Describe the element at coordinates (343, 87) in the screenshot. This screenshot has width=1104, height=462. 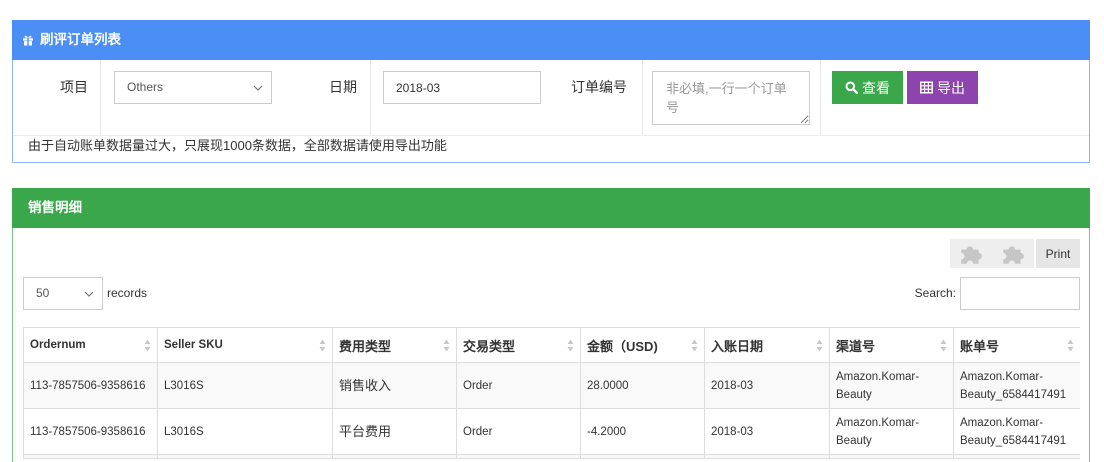
I see `date-label: 日期` at that location.